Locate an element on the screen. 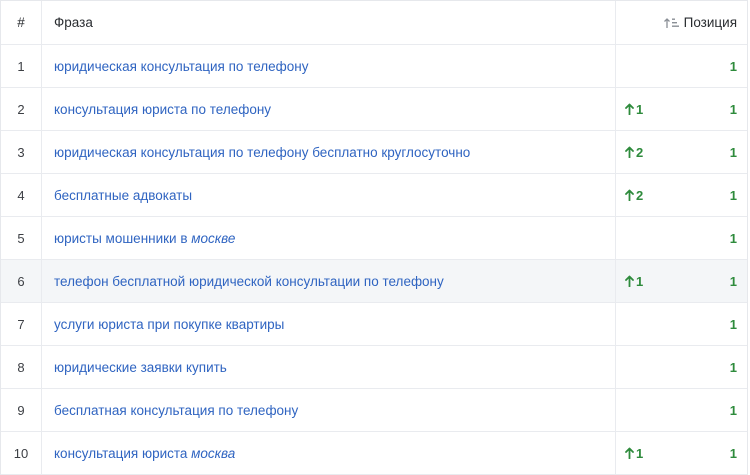  phrase-text: юристы мошенники в is located at coordinates (123, 238).